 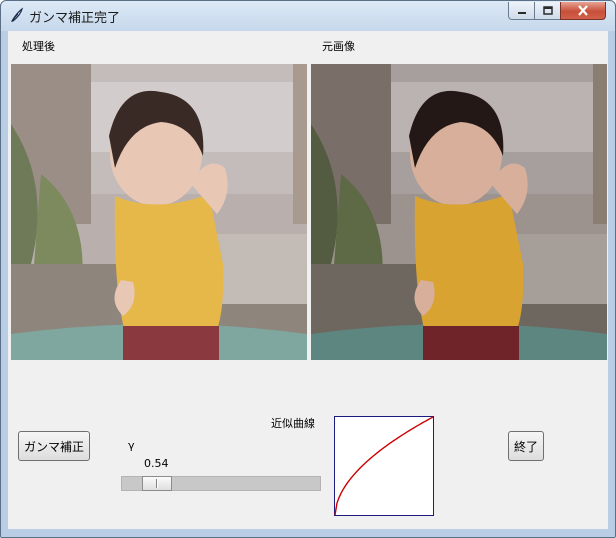 I want to click on maximize-icon, so click(x=547, y=10).